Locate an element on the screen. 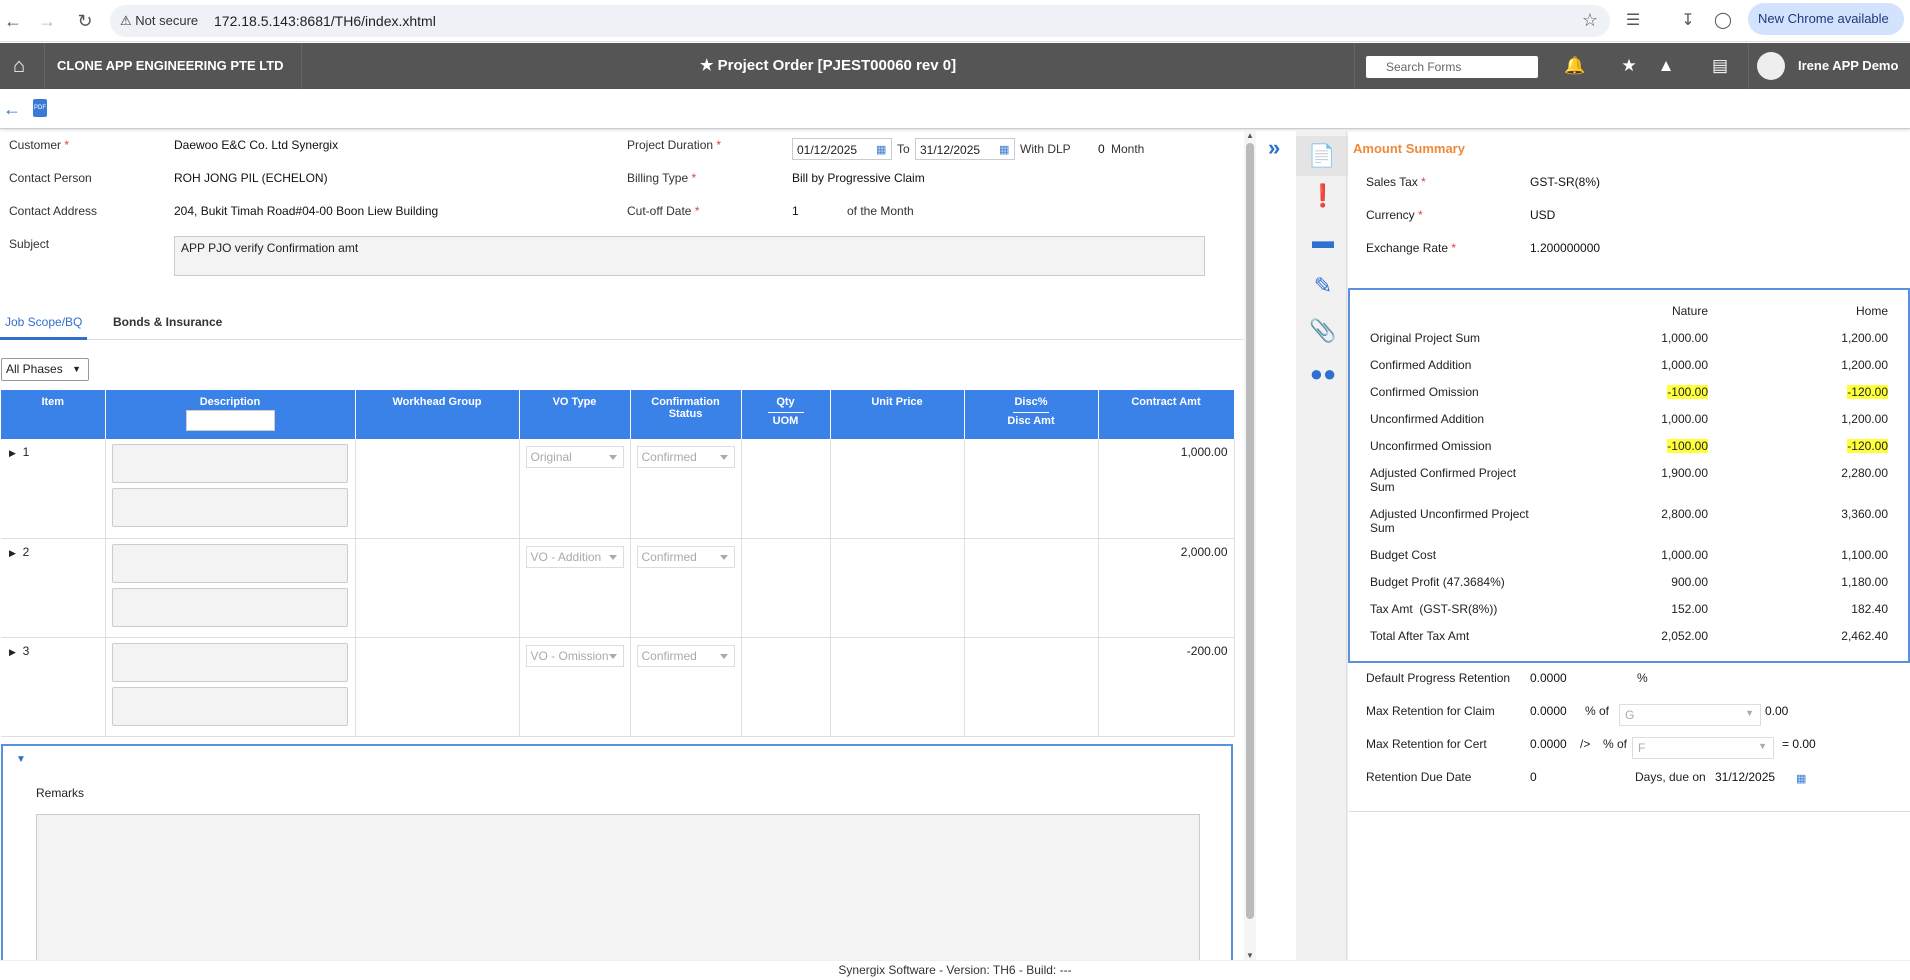 The height and width of the screenshot is (980, 1910). currency-value: USD is located at coordinates (1542, 215).